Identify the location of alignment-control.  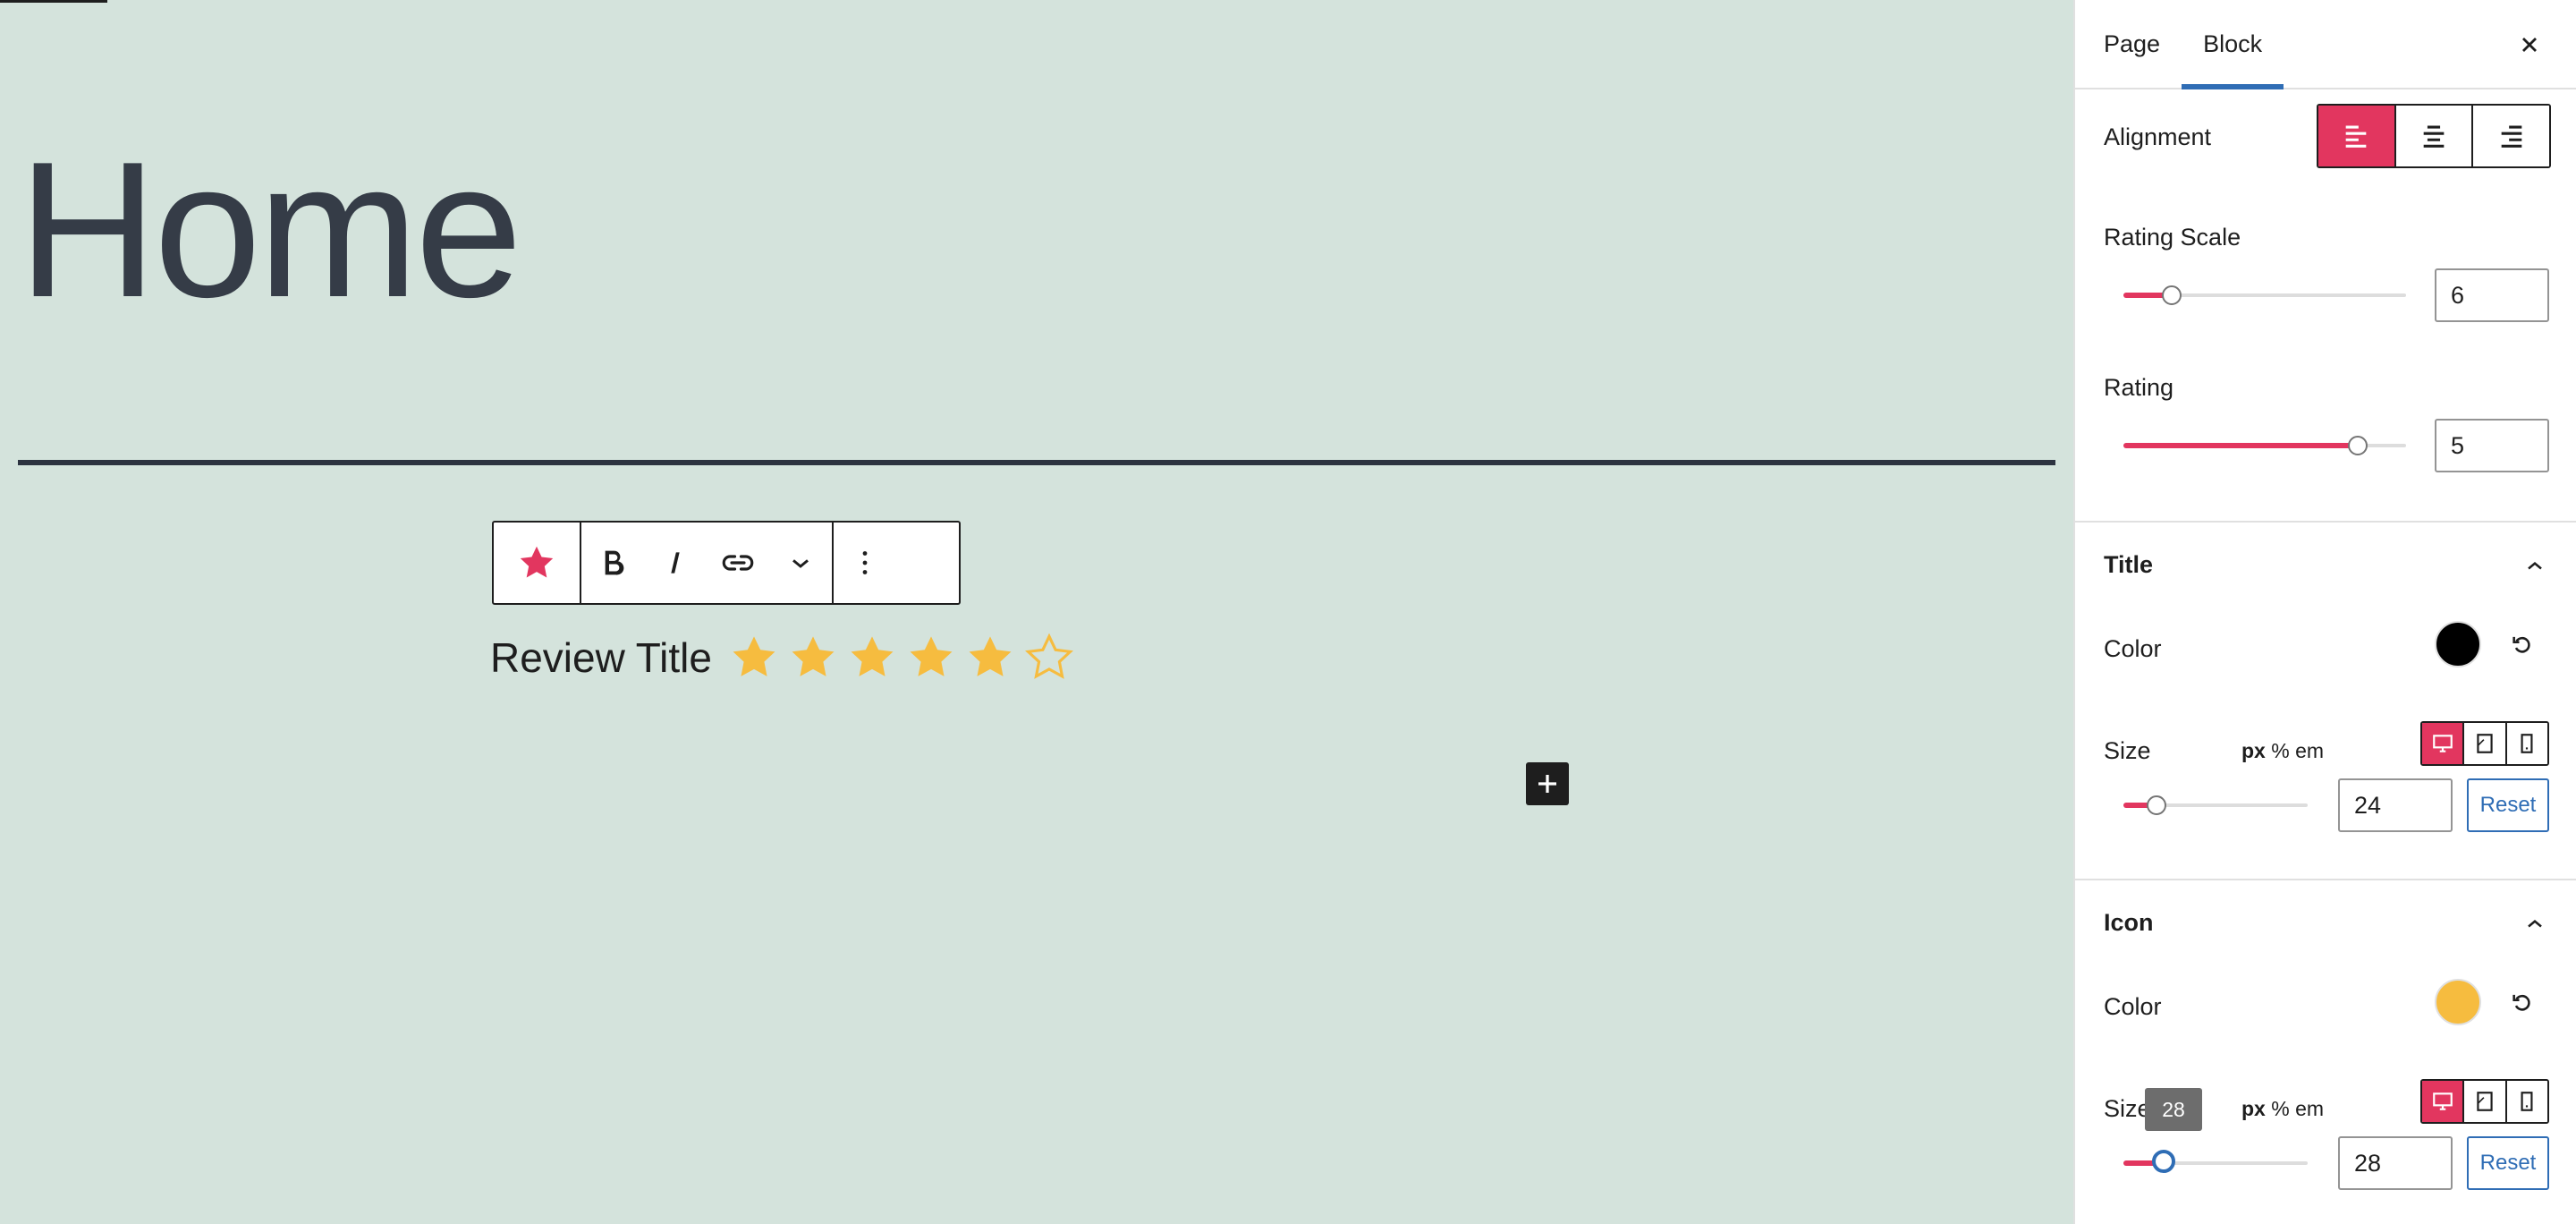
(2434, 136).